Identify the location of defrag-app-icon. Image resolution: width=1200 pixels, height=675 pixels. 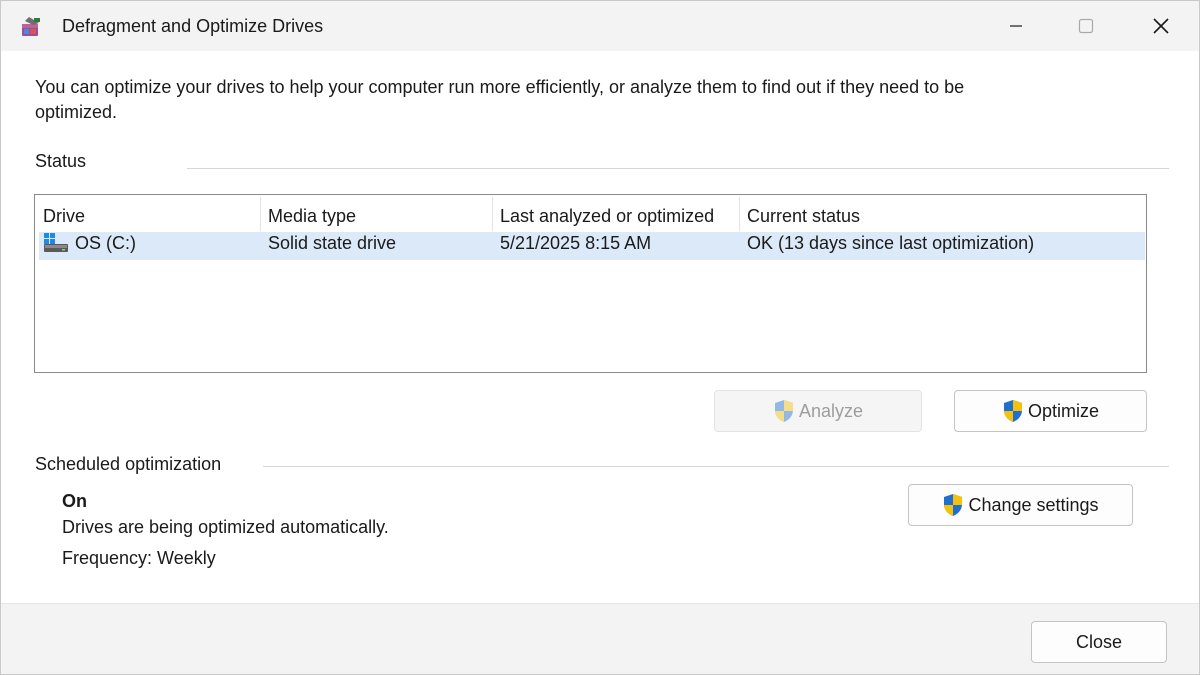
(31, 26).